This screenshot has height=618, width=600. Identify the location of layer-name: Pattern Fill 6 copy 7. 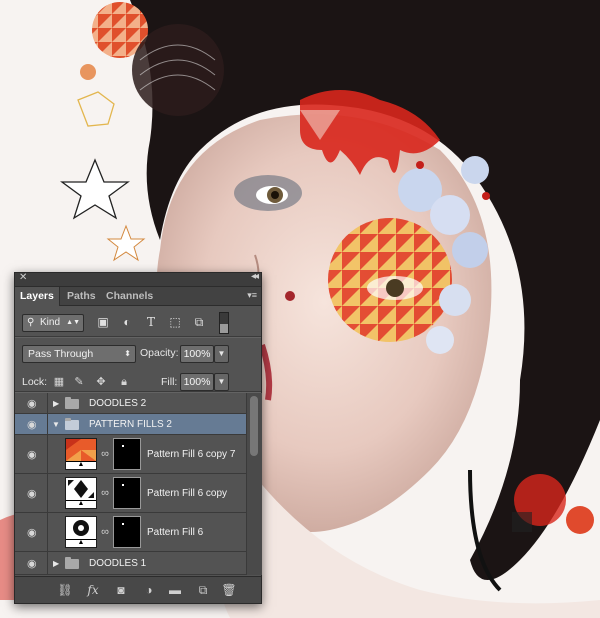
(191, 454).